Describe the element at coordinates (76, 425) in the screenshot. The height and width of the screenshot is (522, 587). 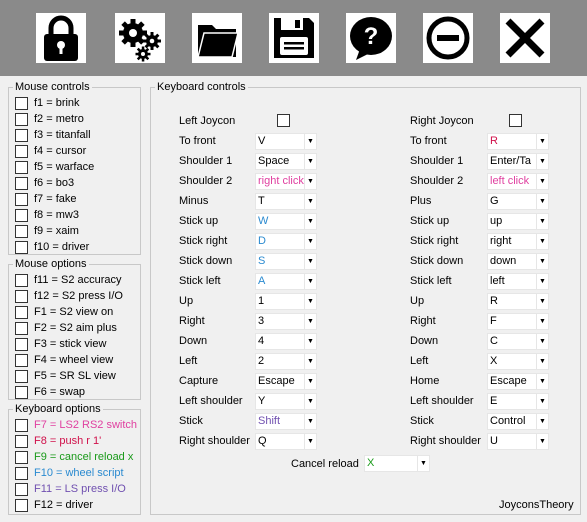
I see `keyboard-option-item: F7 = LS2 RS2 switch` at that location.